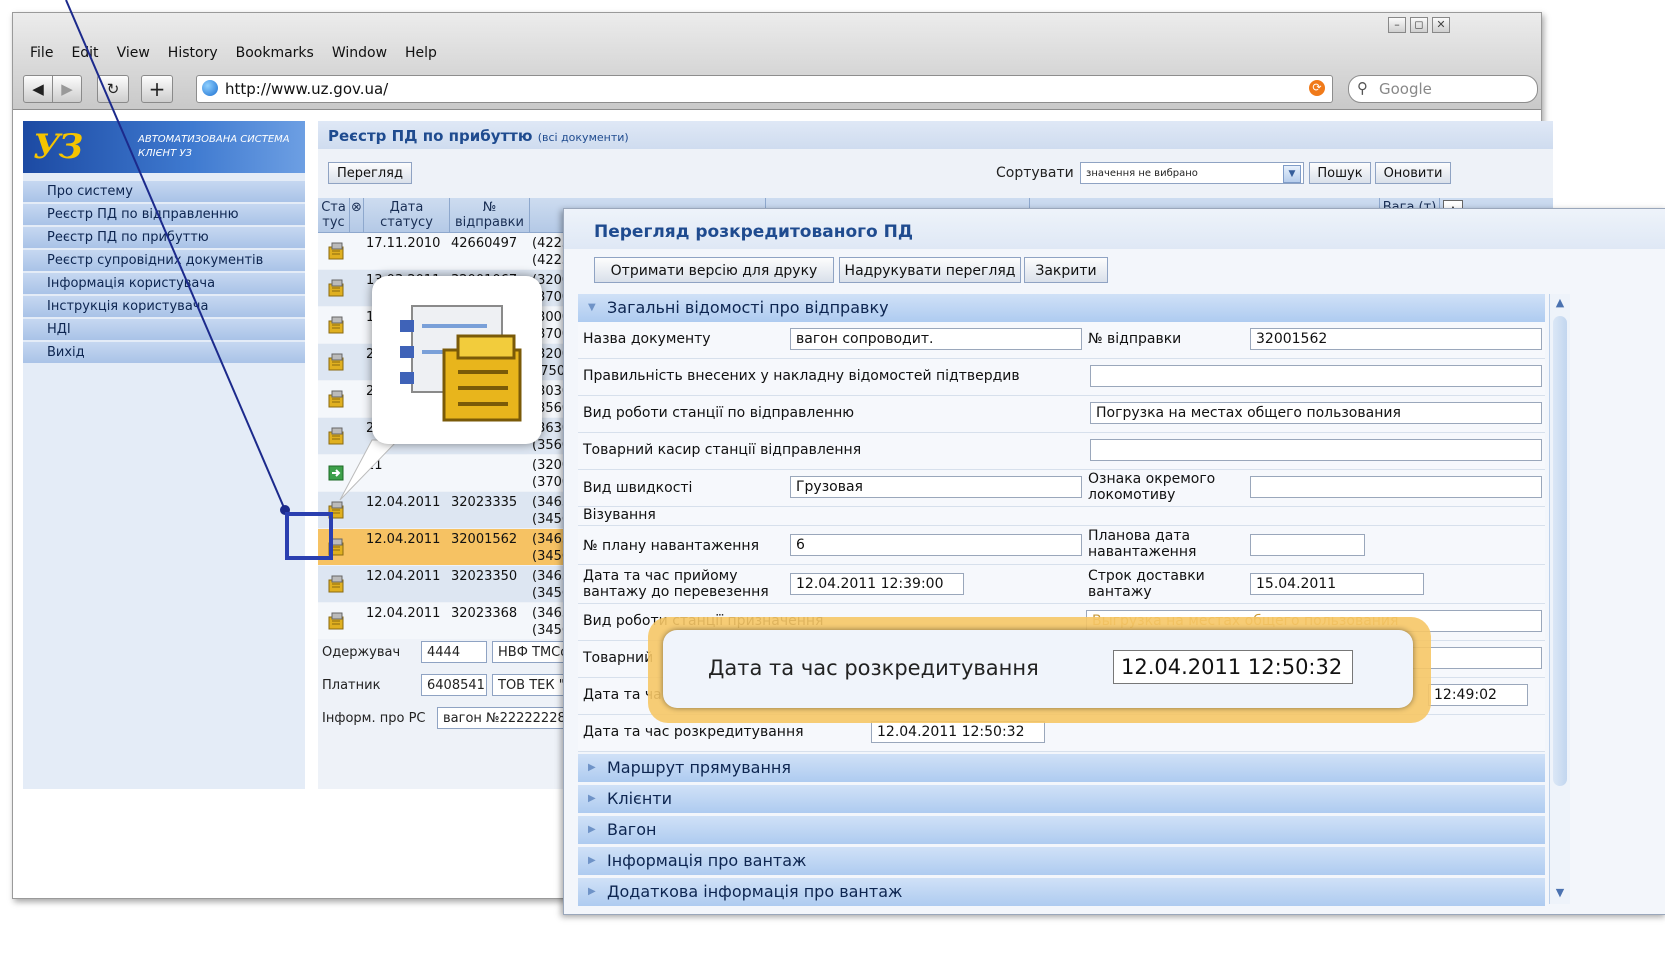 This screenshot has height=970, width=1665. Describe the element at coordinates (1061, 861) in the screenshot. I see `section-cargo-info: ▶ Інформація про вантаж` at that location.